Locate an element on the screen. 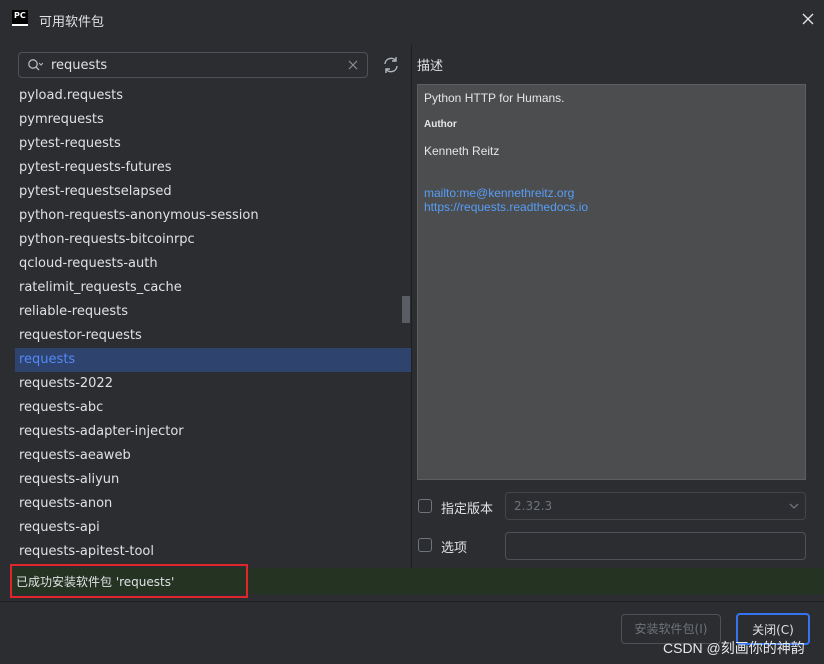 The image size is (824, 664). package-item: pytest-requestselapsed is located at coordinates (213, 192).